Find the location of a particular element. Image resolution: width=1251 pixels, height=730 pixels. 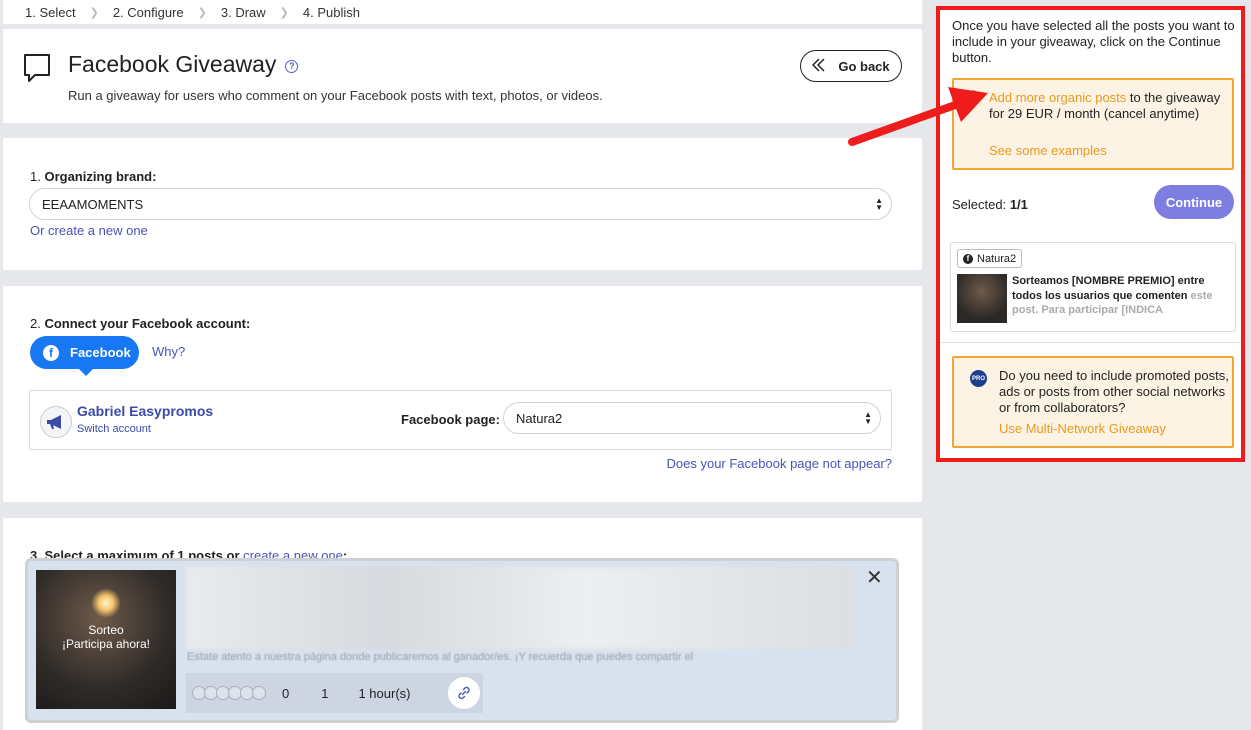

thumbnail-text-line2: ¡Participa ahora! is located at coordinates (106, 644).